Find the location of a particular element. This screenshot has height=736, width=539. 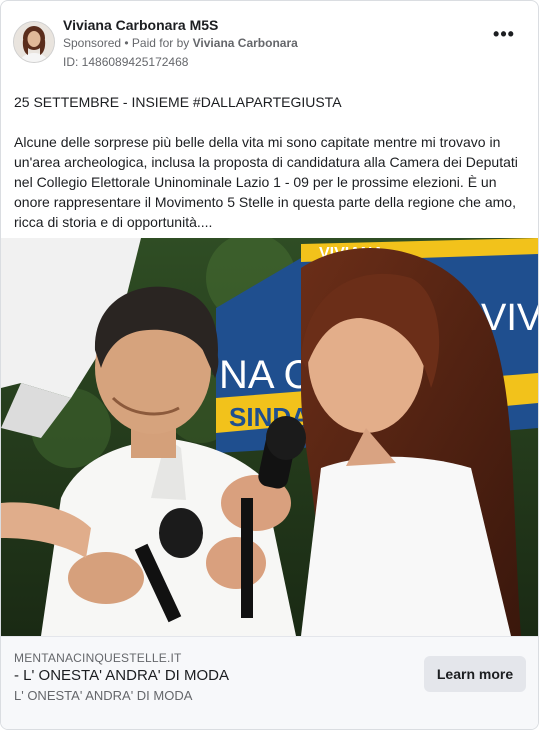

sponsored-label: Sponsored is located at coordinates (92, 43).